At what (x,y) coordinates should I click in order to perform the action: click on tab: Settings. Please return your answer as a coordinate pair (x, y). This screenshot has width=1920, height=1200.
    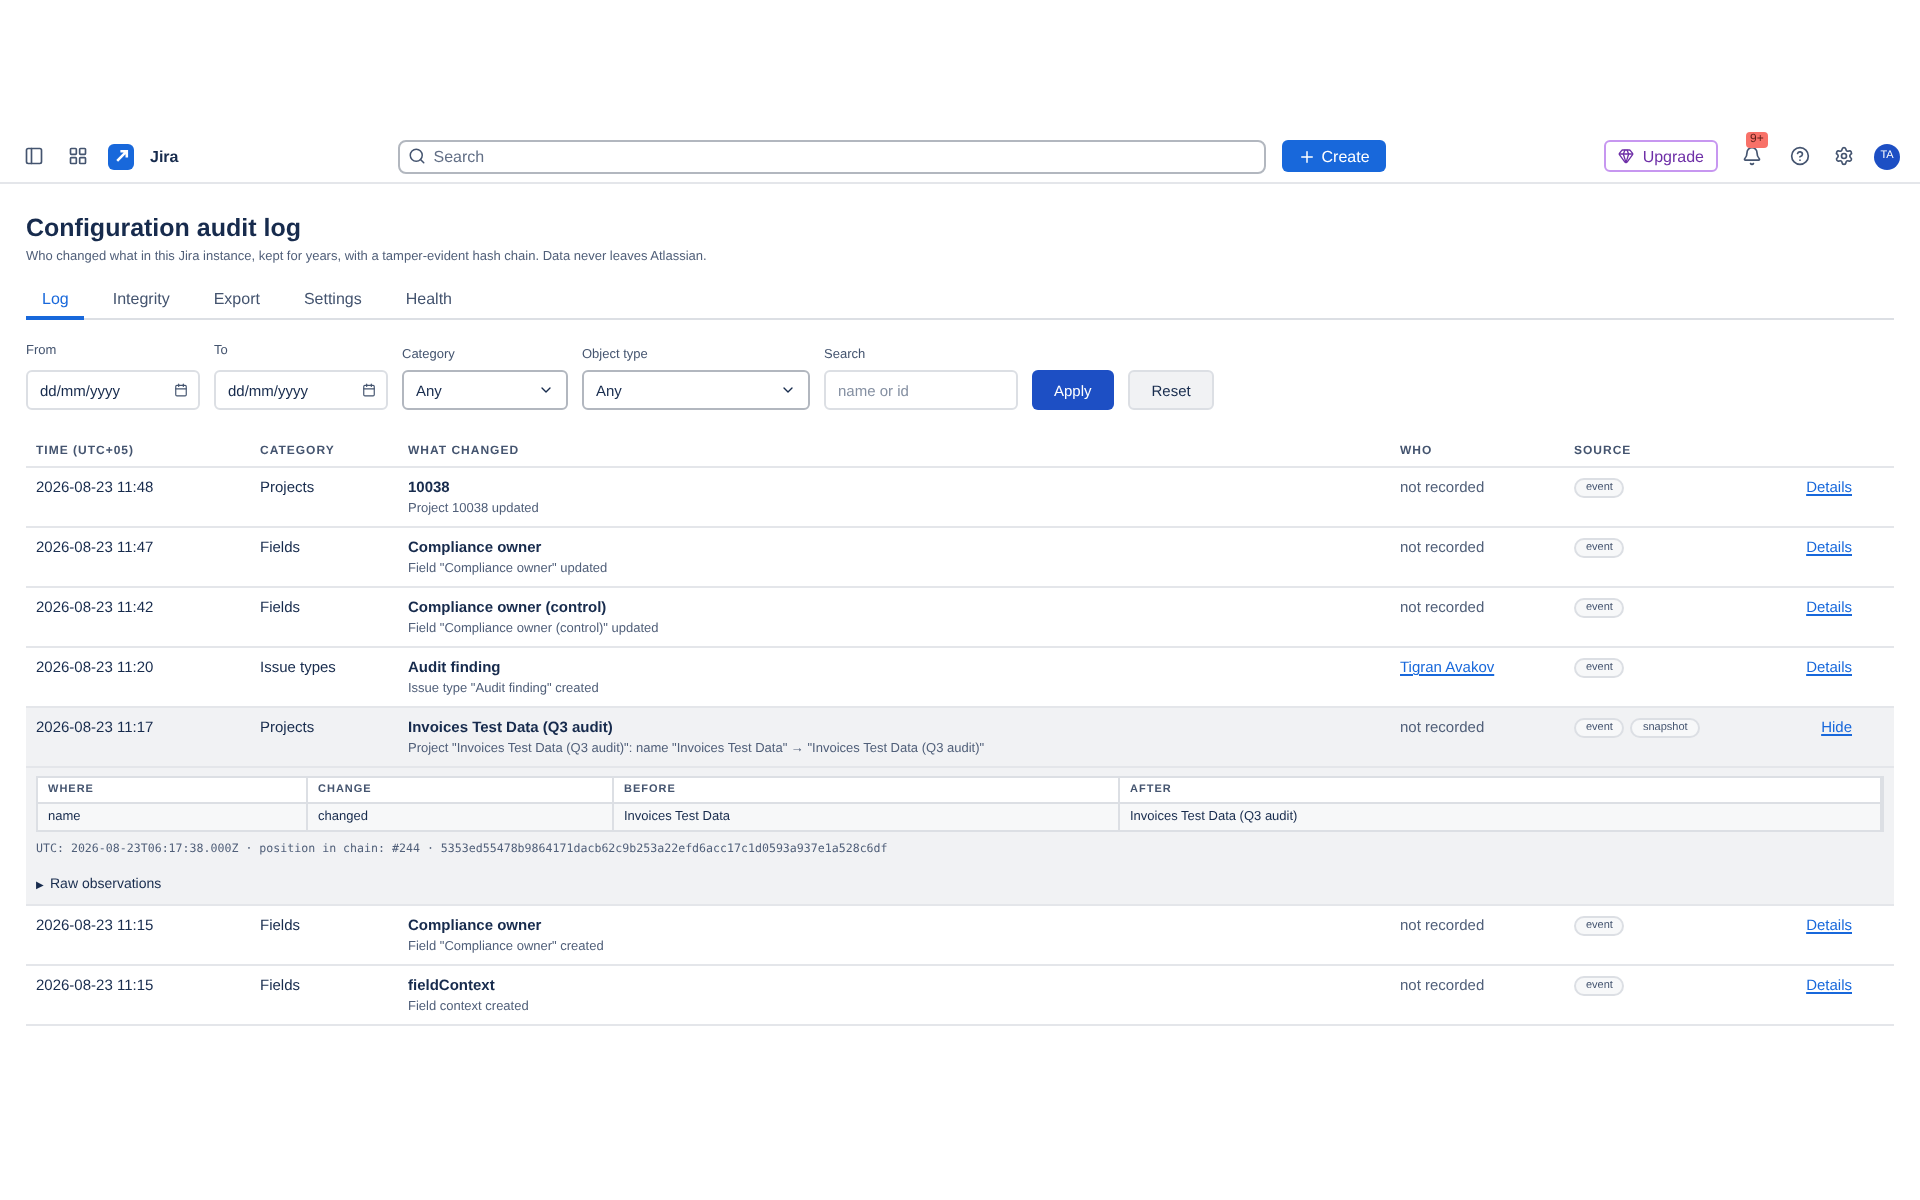
    Looking at the image, I should click on (332, 305).